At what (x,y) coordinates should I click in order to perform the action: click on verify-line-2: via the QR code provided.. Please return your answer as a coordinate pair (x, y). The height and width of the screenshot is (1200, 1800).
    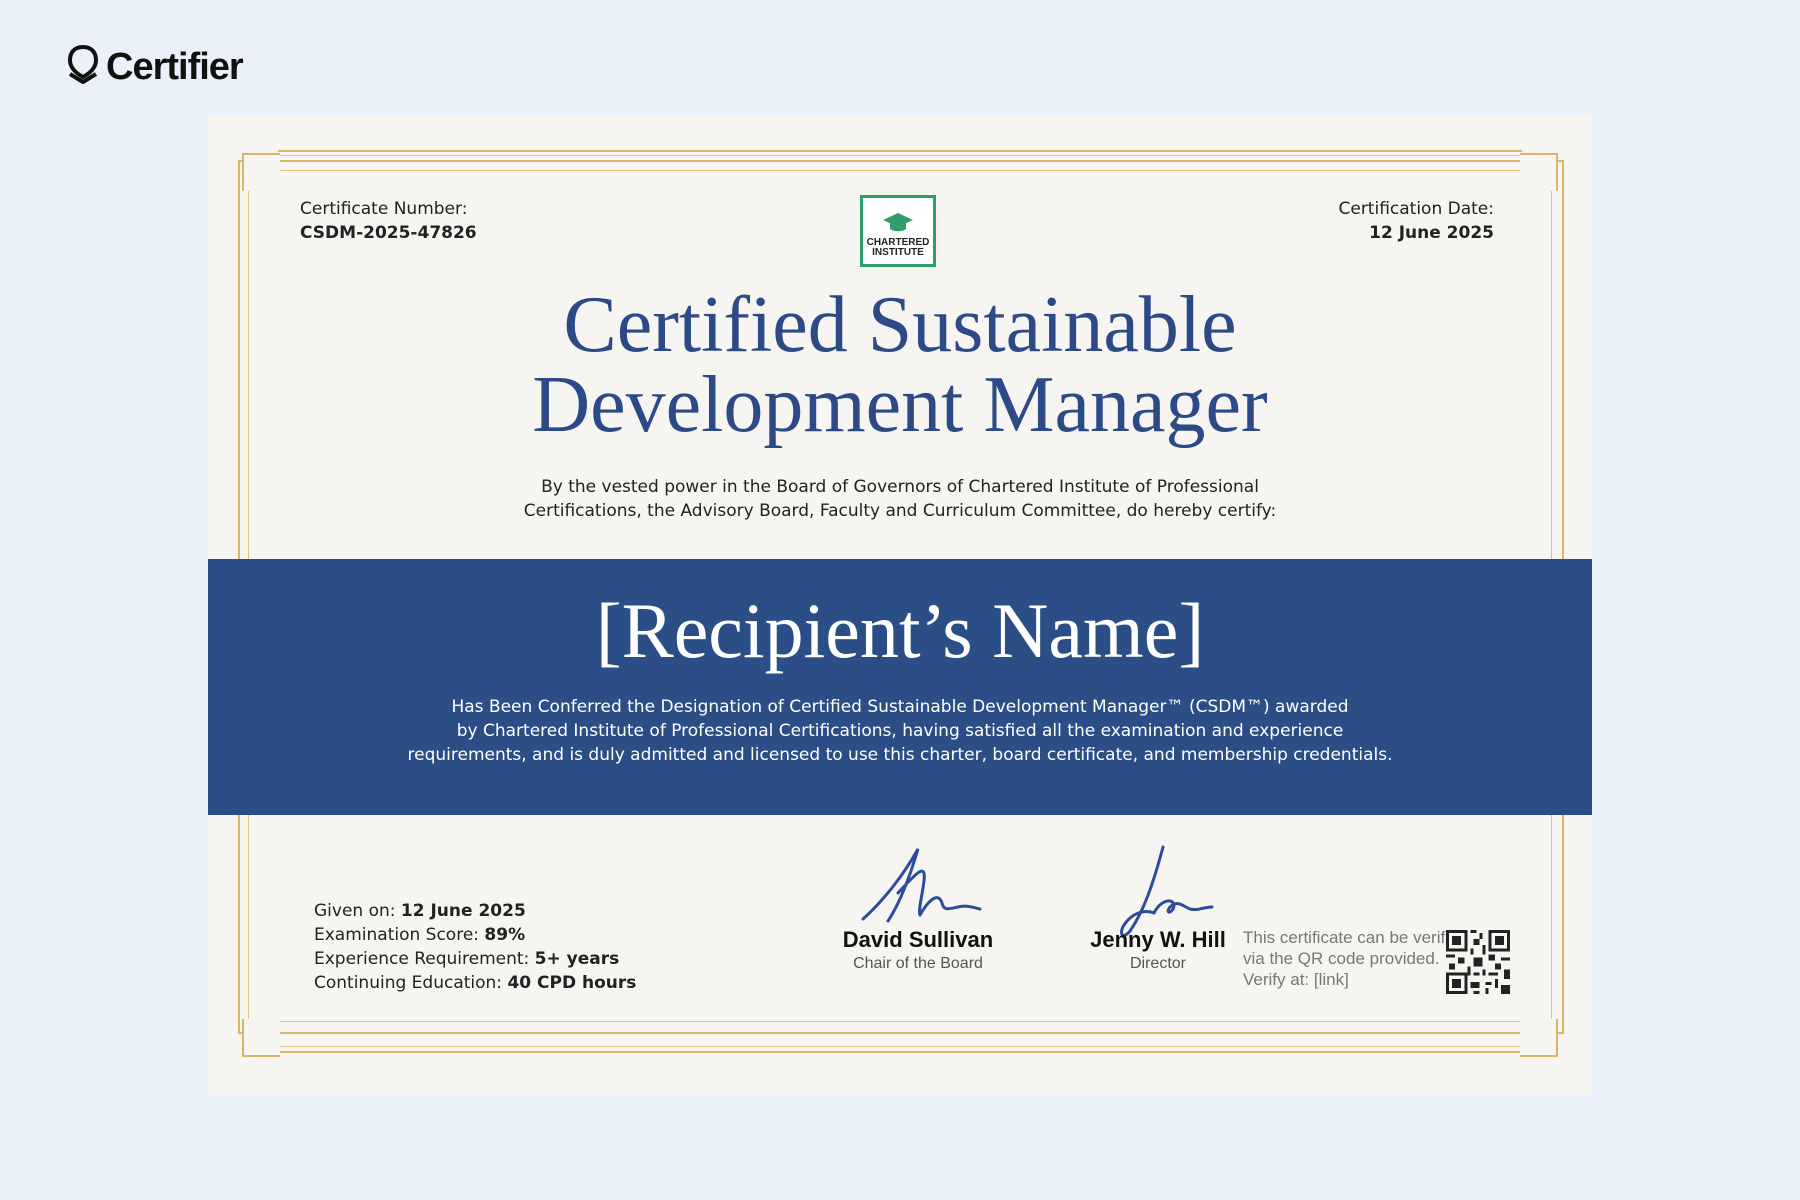
    Looking at the image, I should click on (1341, 958).